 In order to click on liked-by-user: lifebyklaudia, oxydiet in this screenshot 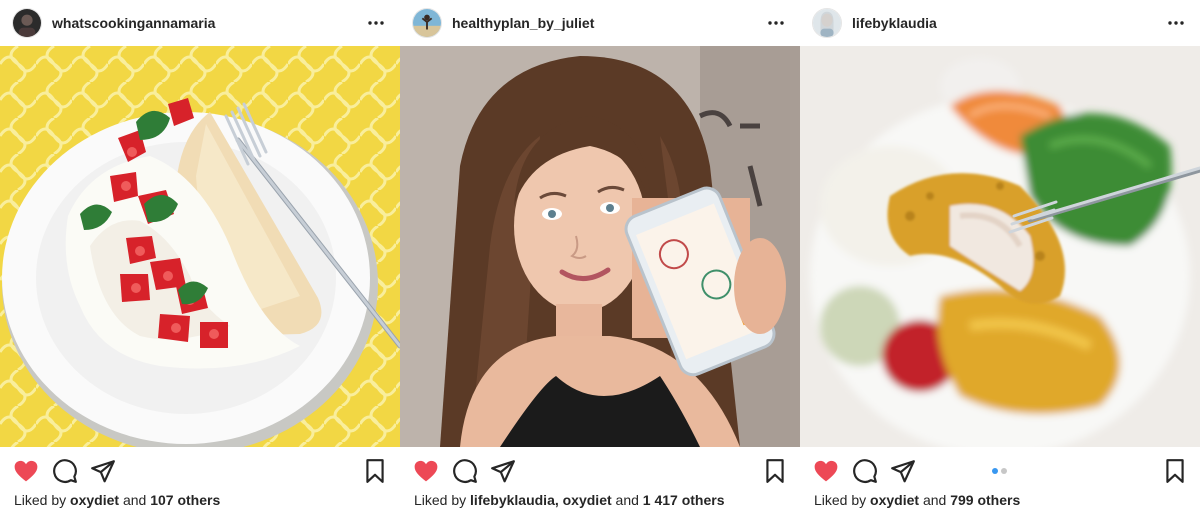, I will do `click(541, 500)`.